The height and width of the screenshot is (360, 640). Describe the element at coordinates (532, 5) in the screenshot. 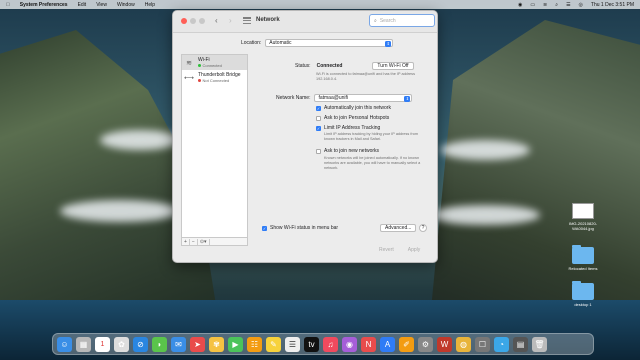

I see `battery-icon: ▭` at that location.